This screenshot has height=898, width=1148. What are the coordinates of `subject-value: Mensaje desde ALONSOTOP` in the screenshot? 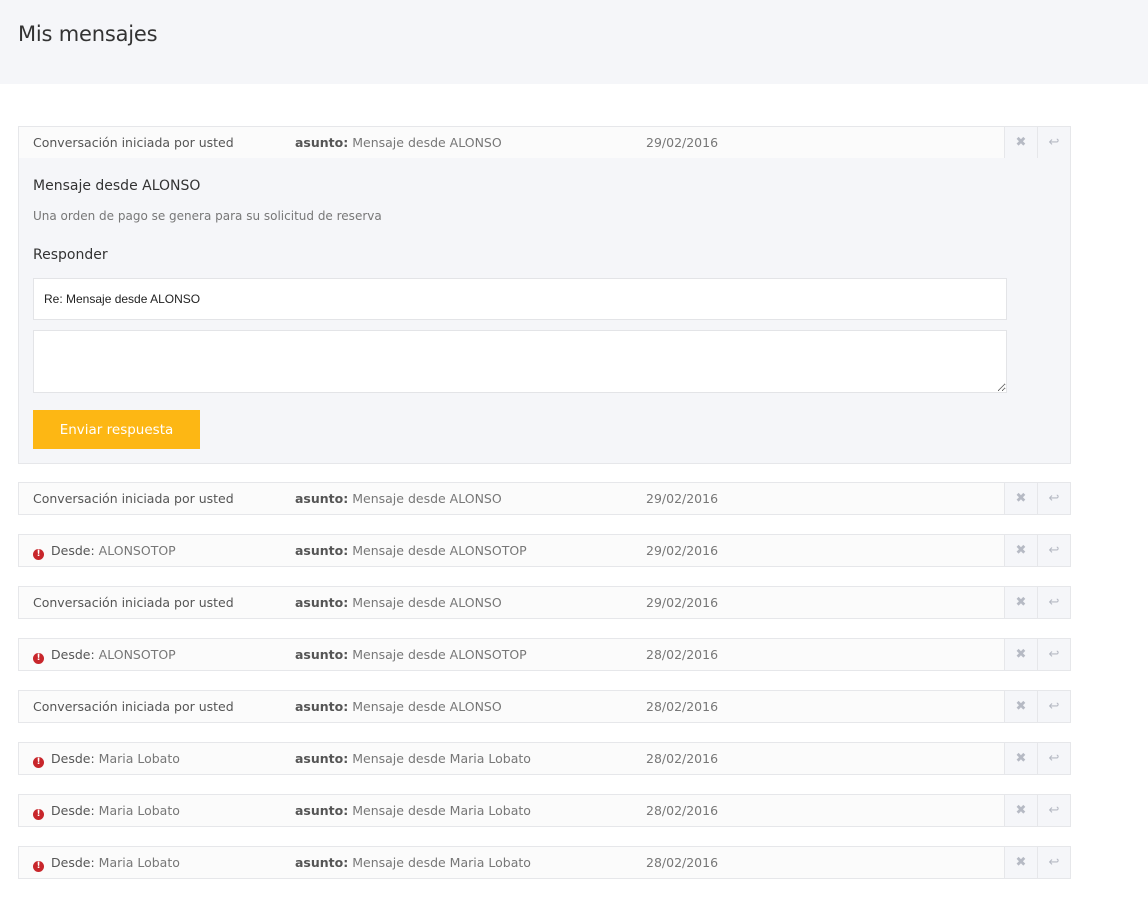 It's located at (439, 654).